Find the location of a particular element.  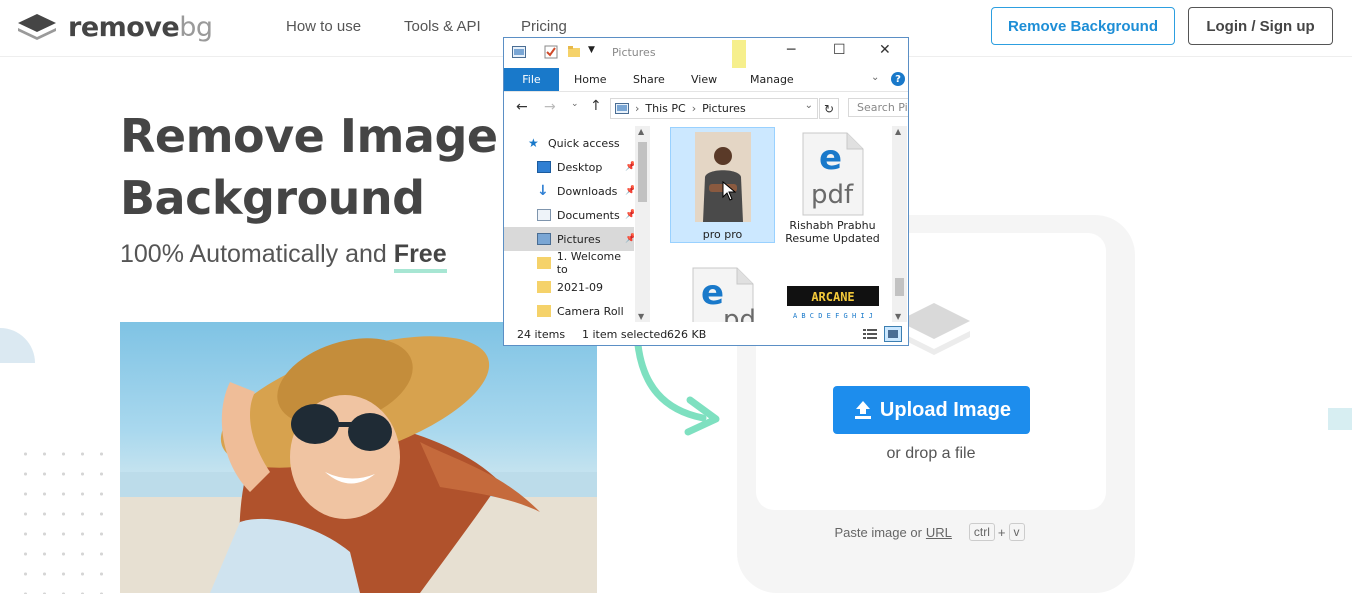

nav-item-downloads: ↓ Downloads 📌 is located at coordinates (569, 191).